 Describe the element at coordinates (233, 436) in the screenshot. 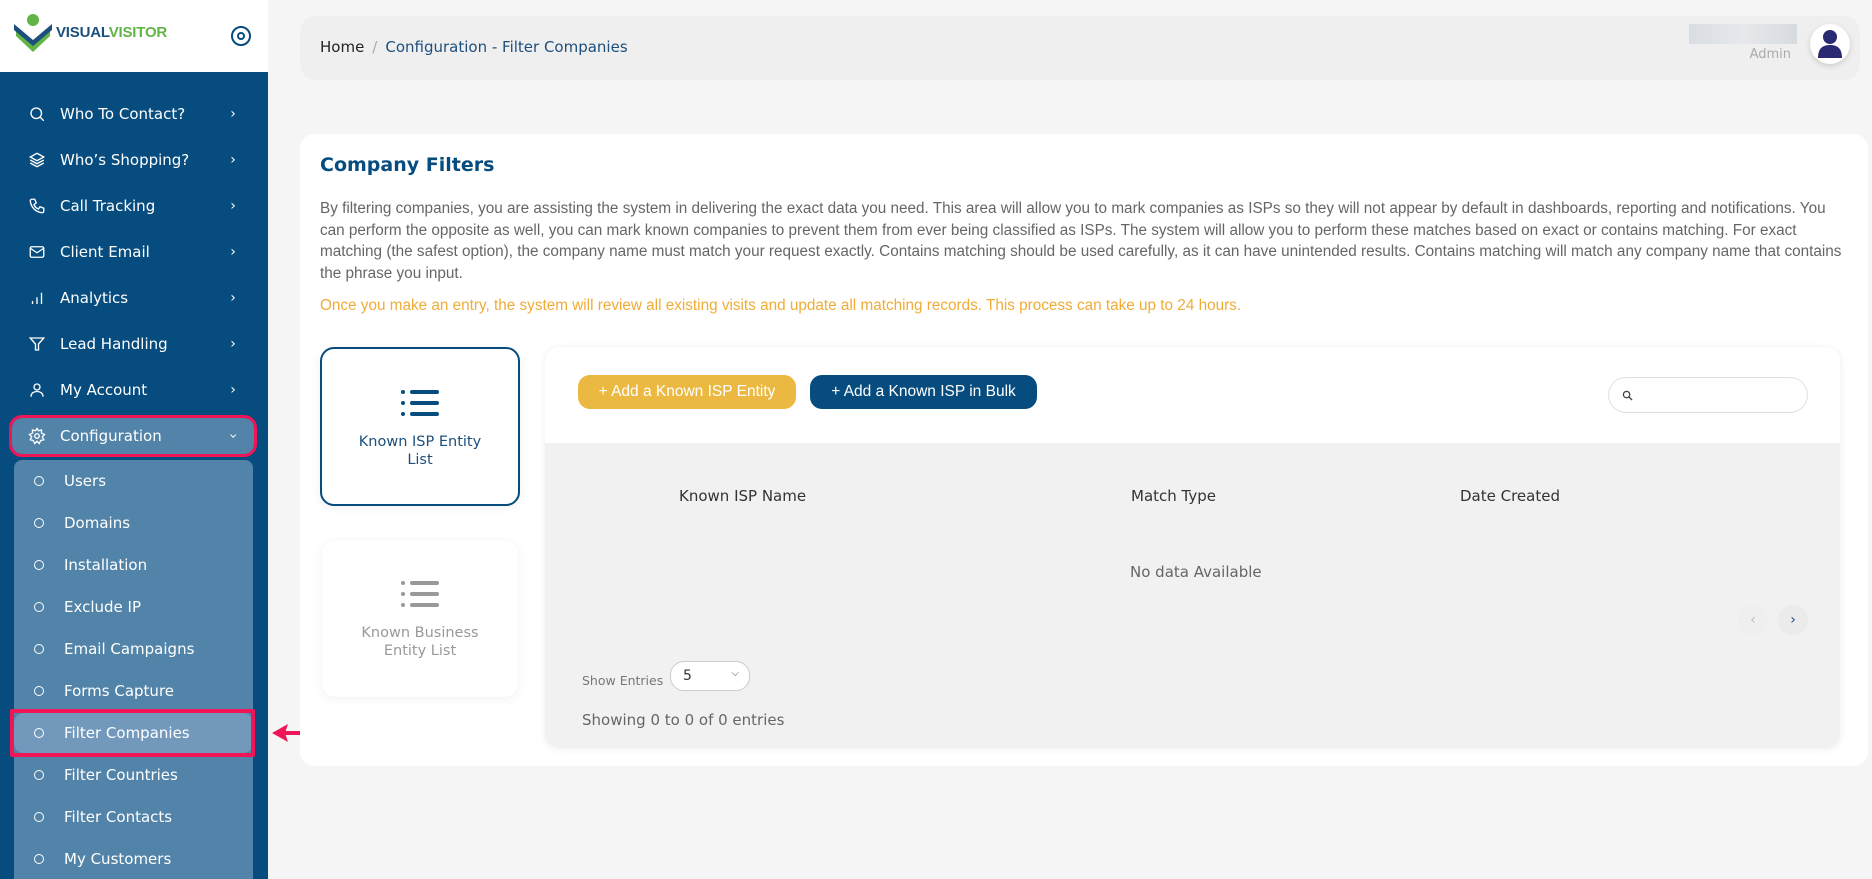

I see `chevron-down-icon: ›` at that location.